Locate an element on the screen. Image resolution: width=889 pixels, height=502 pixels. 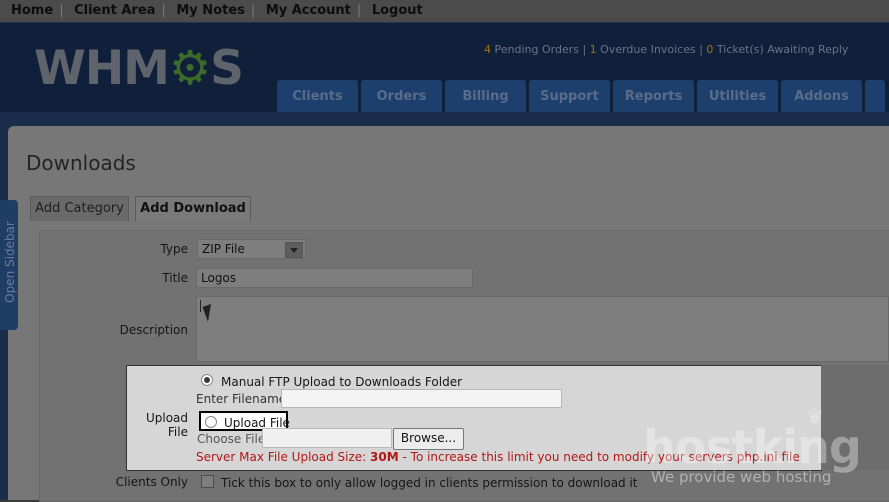
page-title: Downloads is located at coordinates (81, 163).